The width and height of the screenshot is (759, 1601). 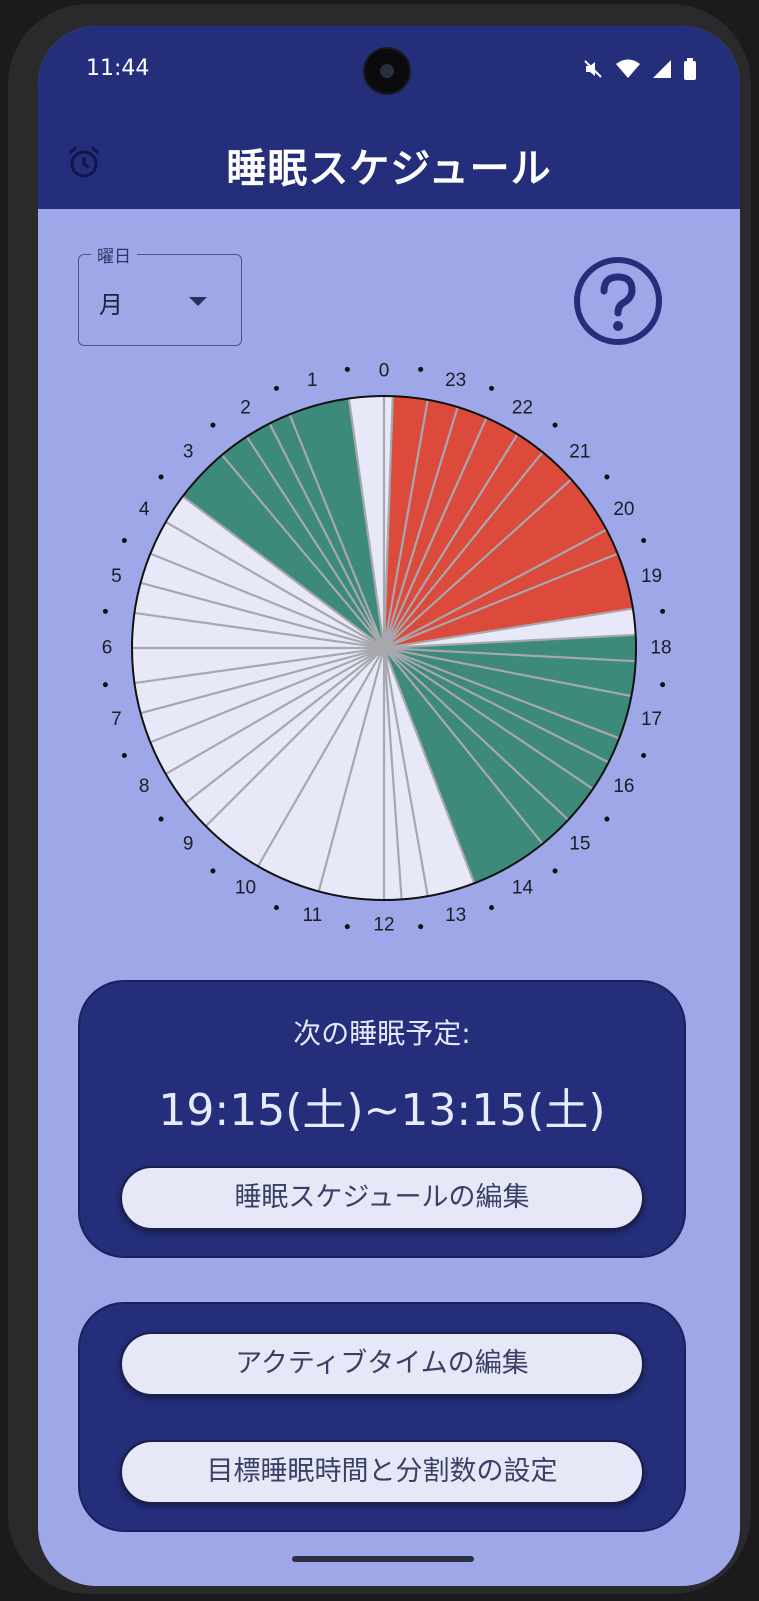 What do you see at coordinates (651, 719) in the screenshot?
I see `clock-hour-label: 17` at bounding box center [651, 719].